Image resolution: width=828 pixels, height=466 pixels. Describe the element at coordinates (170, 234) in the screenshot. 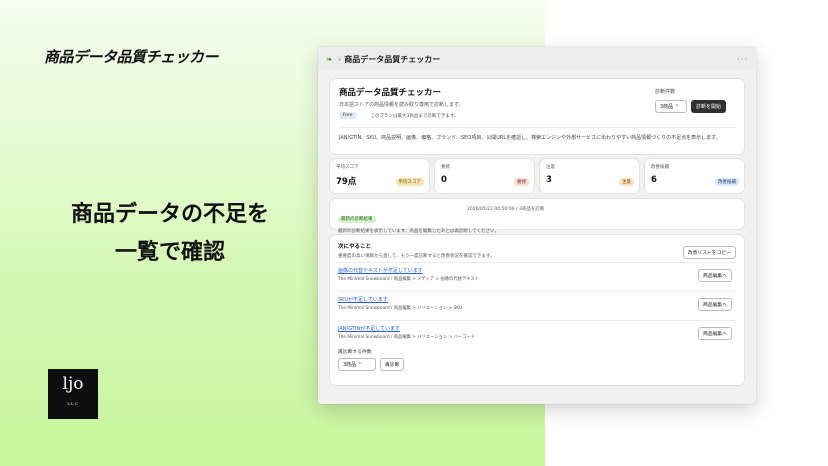

I see `hero-subtitle: 商品データの不足を 一覧で確認` at that location.